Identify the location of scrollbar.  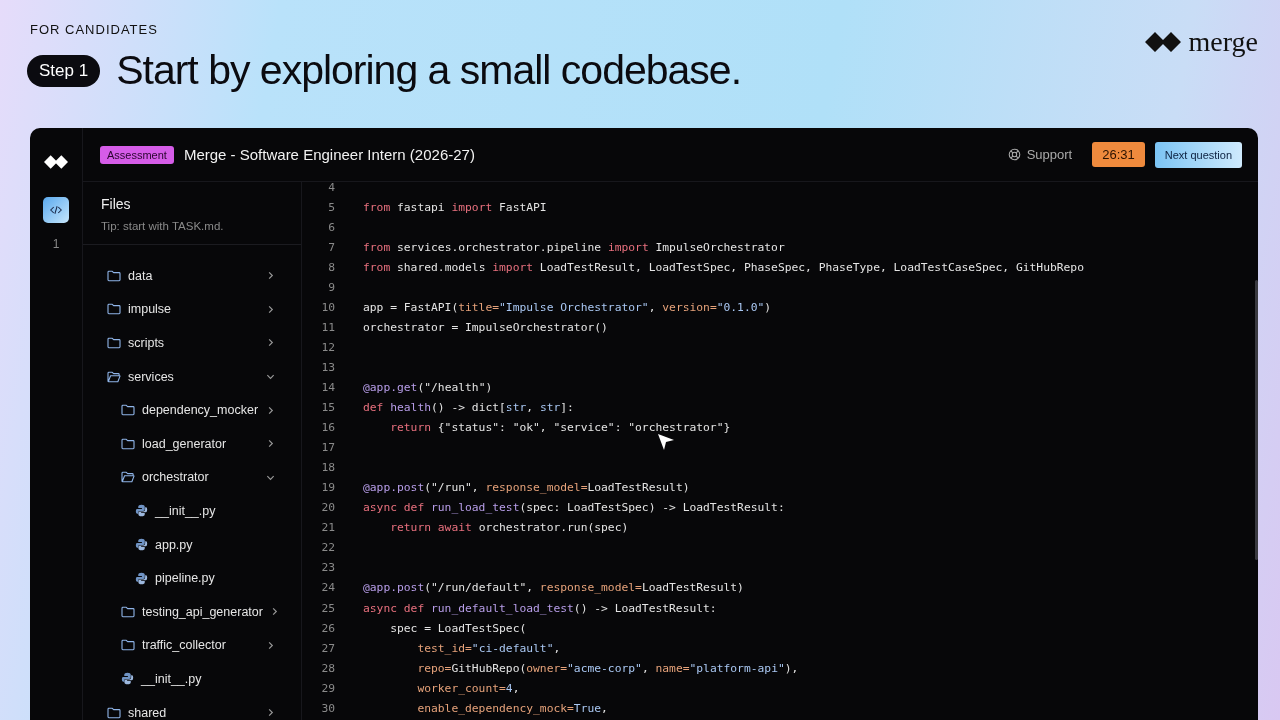
(1256, 420).